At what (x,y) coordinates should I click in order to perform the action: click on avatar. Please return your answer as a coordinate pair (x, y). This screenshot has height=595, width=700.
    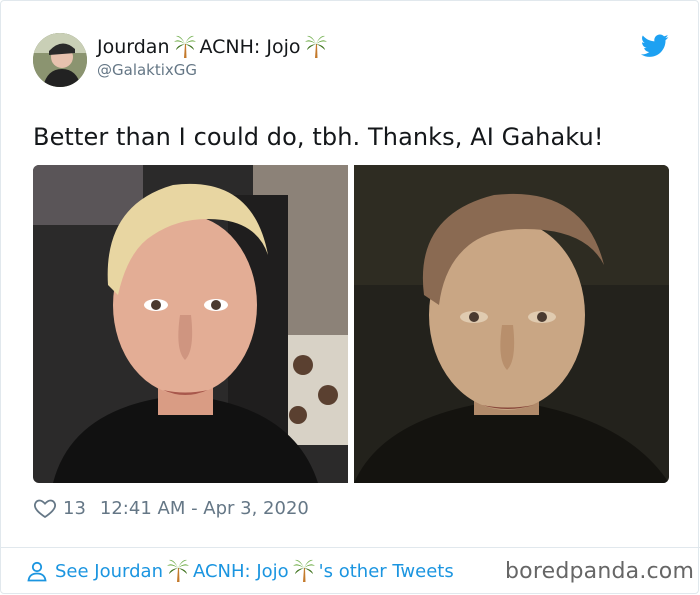
    Looking at the image, I should click on (60, 60).